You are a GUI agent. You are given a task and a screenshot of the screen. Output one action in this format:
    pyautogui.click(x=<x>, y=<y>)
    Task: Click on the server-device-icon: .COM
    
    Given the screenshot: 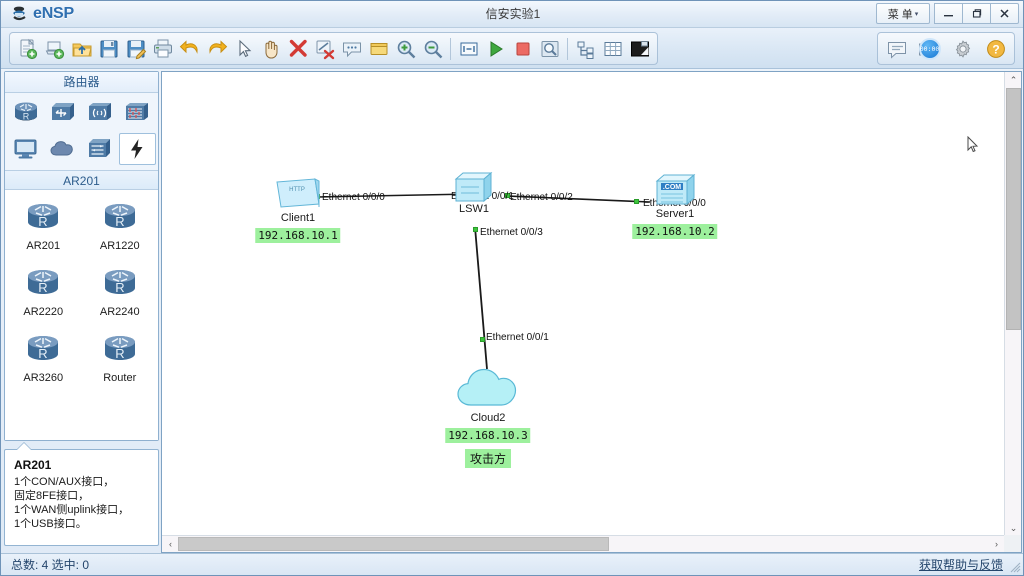 What is the action you would take?
    pyautogui.click(x=675, y=189)
    